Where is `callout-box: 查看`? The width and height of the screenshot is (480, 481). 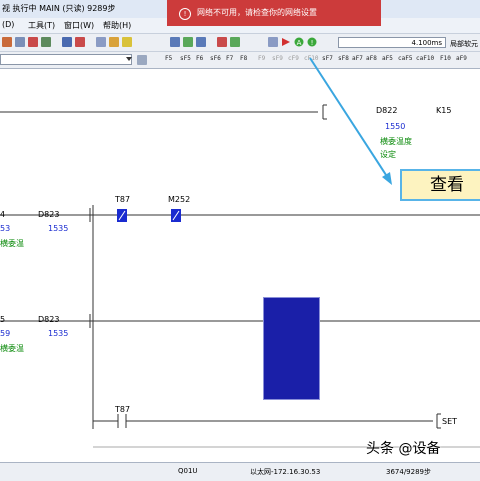 callout-box: 查看 is located at coordinates (440, 185).